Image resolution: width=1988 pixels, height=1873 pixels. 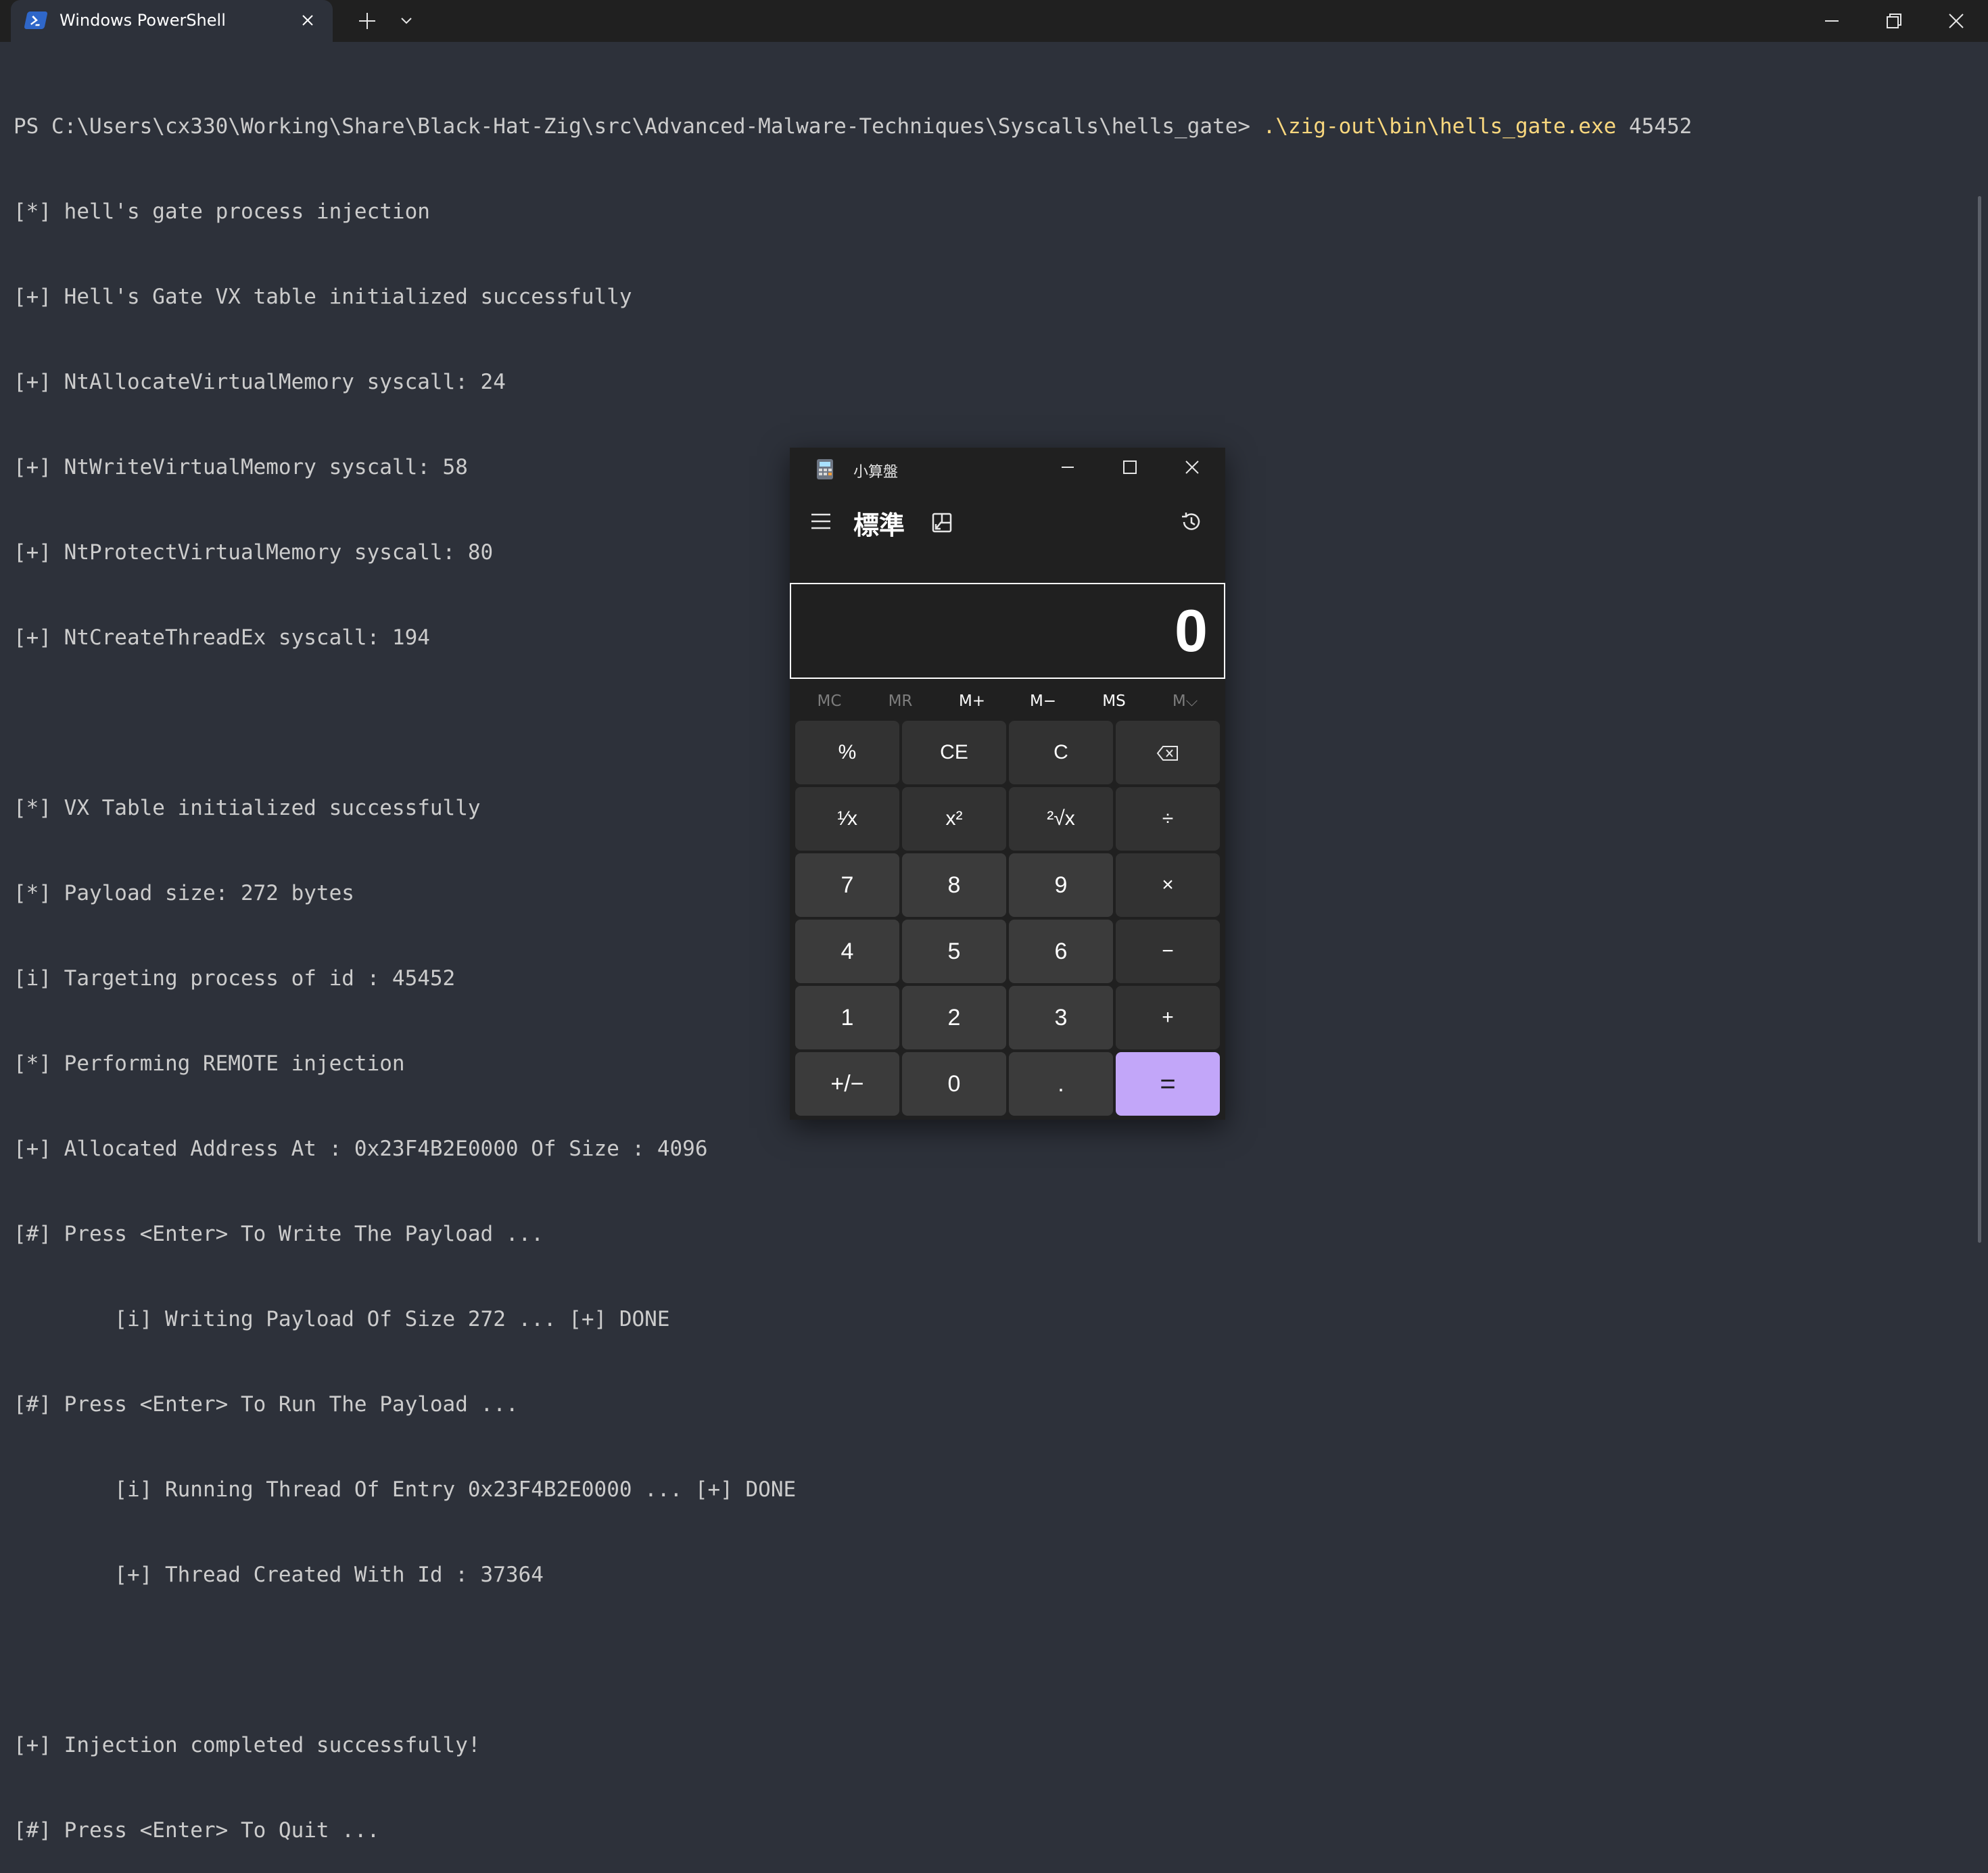 I want to click on calculator-icon, so click(x=825, y=469).